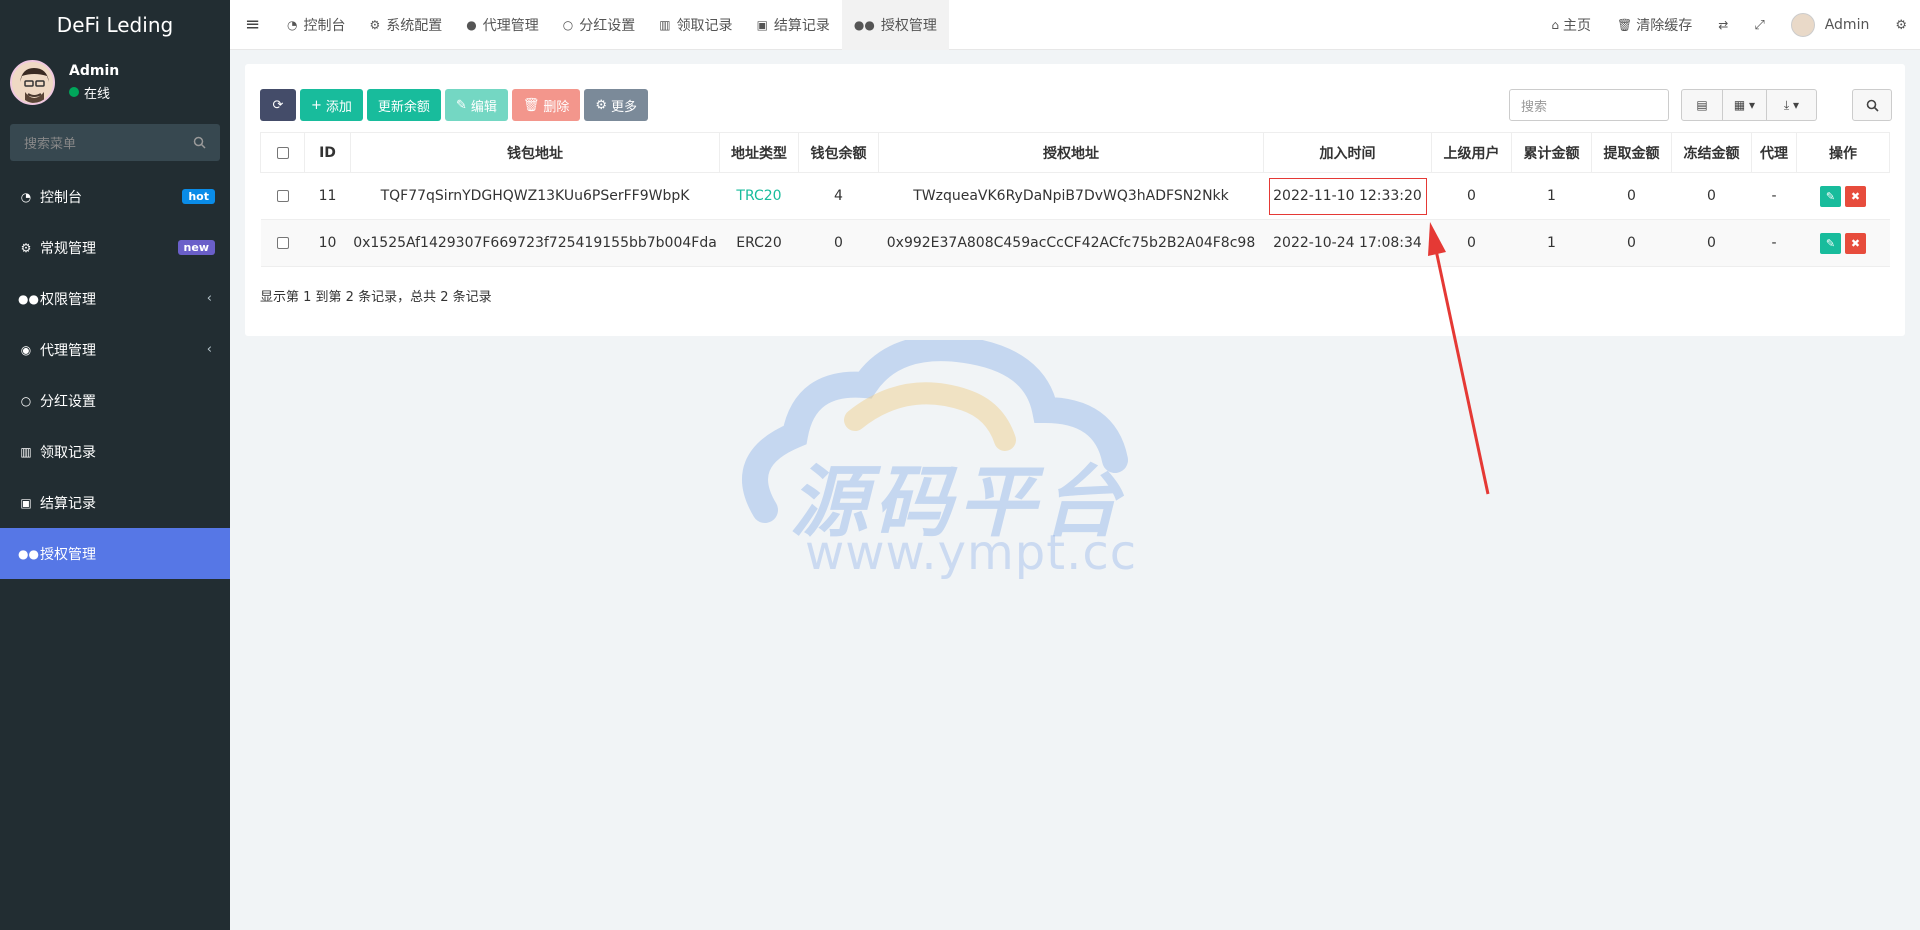 The image size is (1920, 930). I want to click on select-all-checkbox, so click(282, 152).